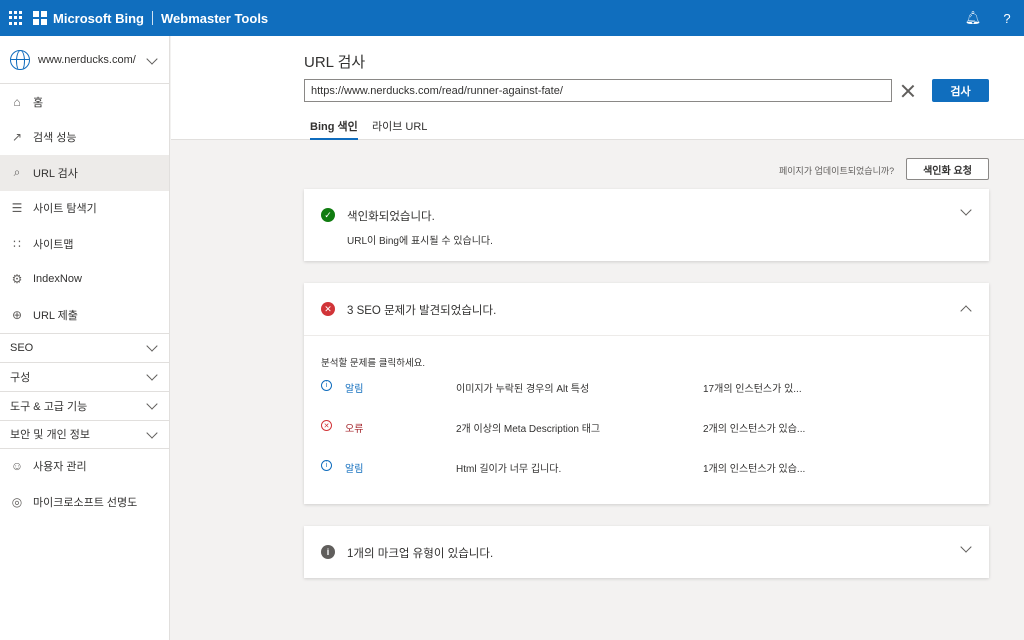 The width and height of the screenshot is (1024, 640). I want to click on sidebar-item-site-explorer: ☰ 사이트 탐색기, so click(84, 209).